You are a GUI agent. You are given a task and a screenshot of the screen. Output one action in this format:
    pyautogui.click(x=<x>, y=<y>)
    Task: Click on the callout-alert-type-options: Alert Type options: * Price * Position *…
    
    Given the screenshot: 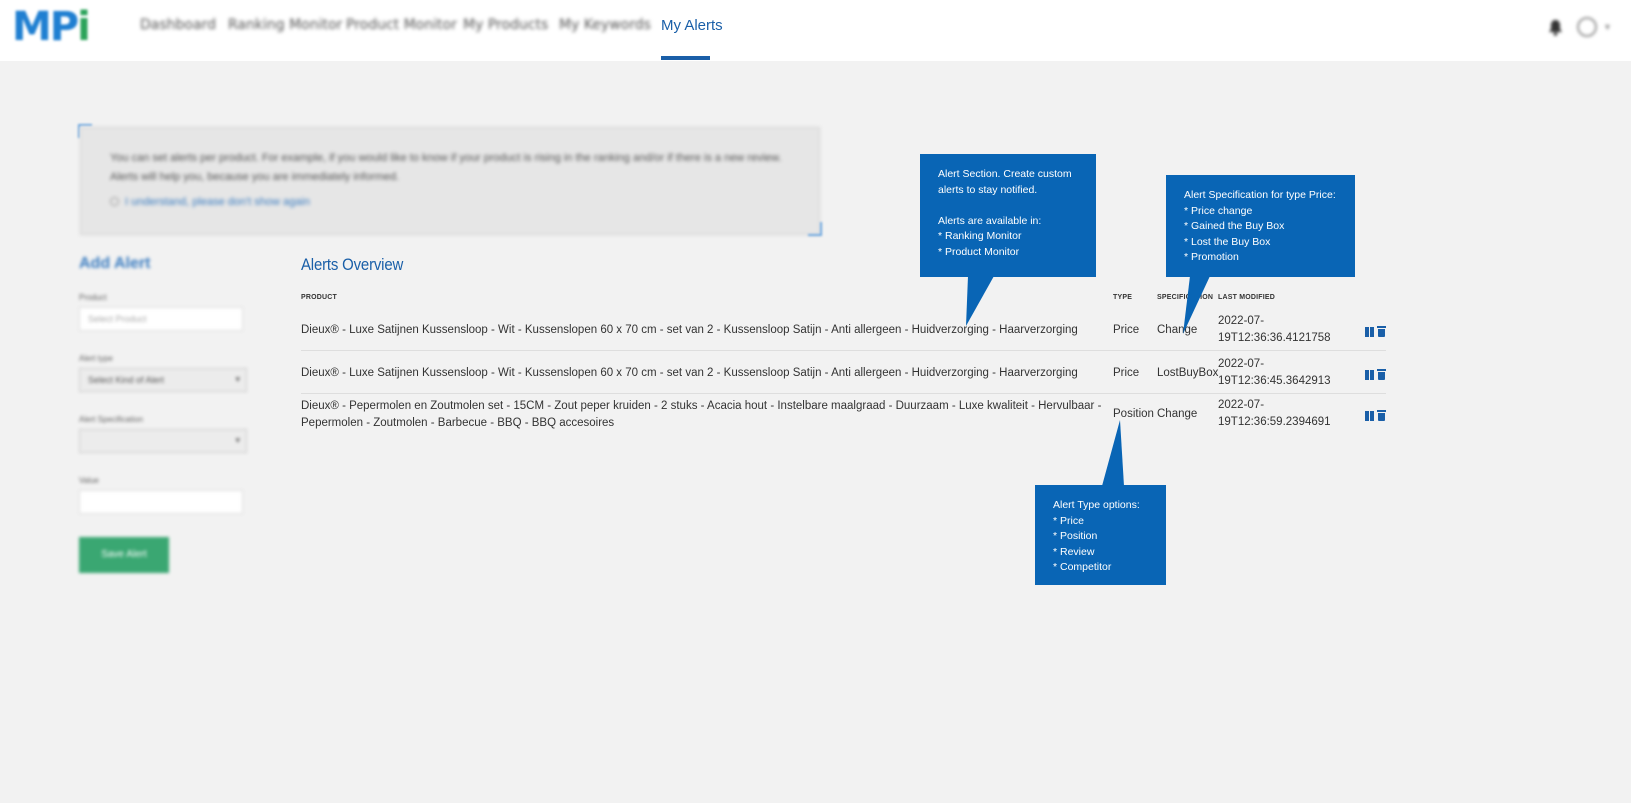 What is the action you would take?
    pyautogui.click(x=1100, y=535)
    